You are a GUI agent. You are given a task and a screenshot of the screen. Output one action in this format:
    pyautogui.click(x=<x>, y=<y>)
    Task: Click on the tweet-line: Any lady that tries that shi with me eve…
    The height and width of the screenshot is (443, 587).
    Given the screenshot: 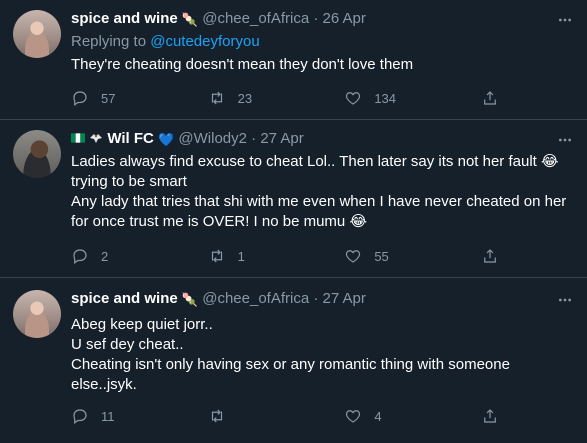 What is the action you would take?
    pyautogui.click(x=319, y=201)
    